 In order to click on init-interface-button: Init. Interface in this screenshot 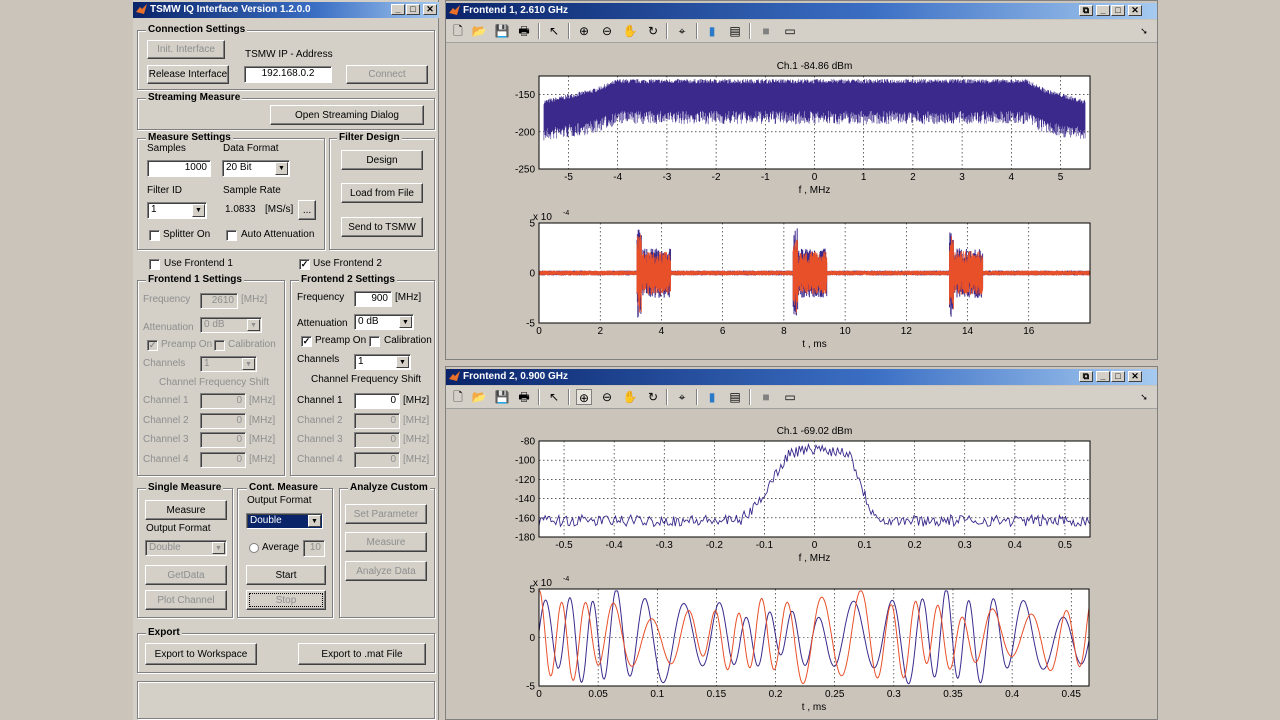, I will do `click(186, 49)`.